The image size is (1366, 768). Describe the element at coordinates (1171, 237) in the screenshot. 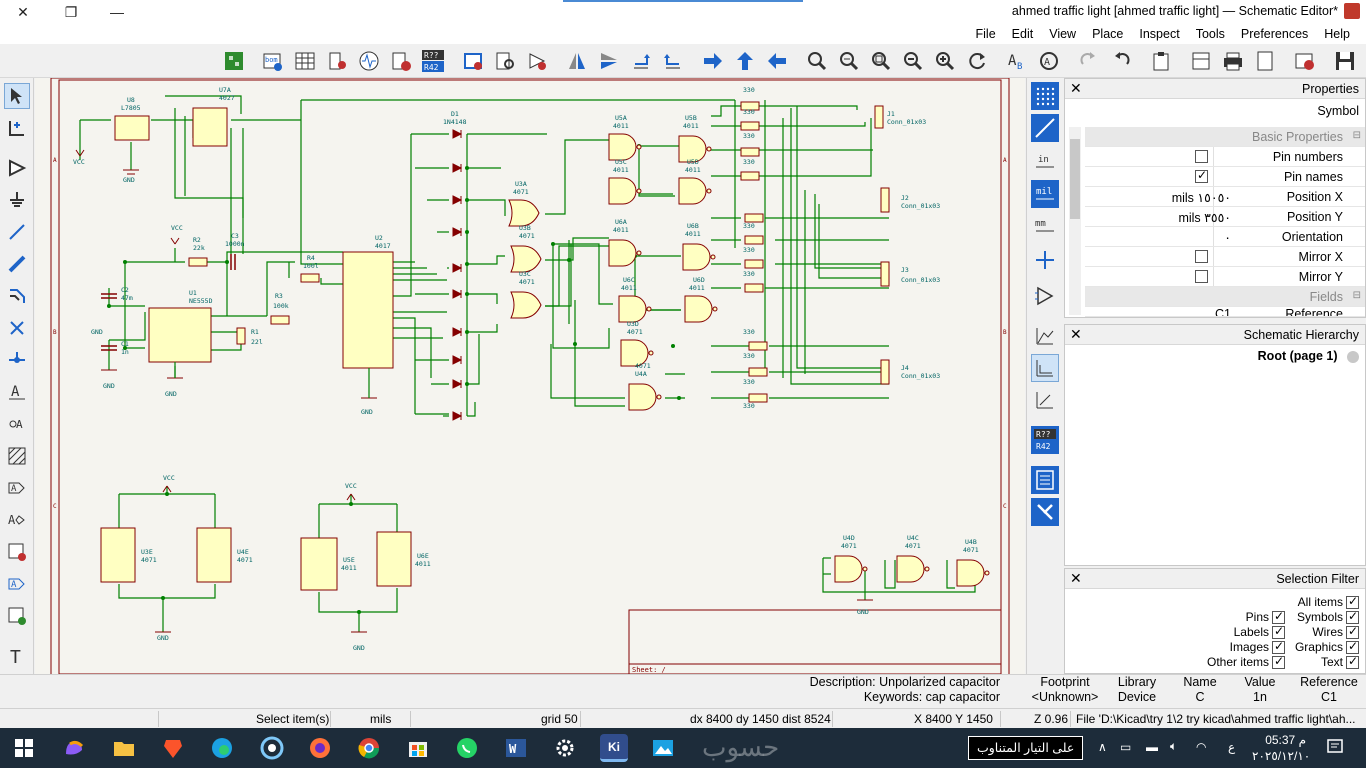

I see `property-value: ٠` at that location.